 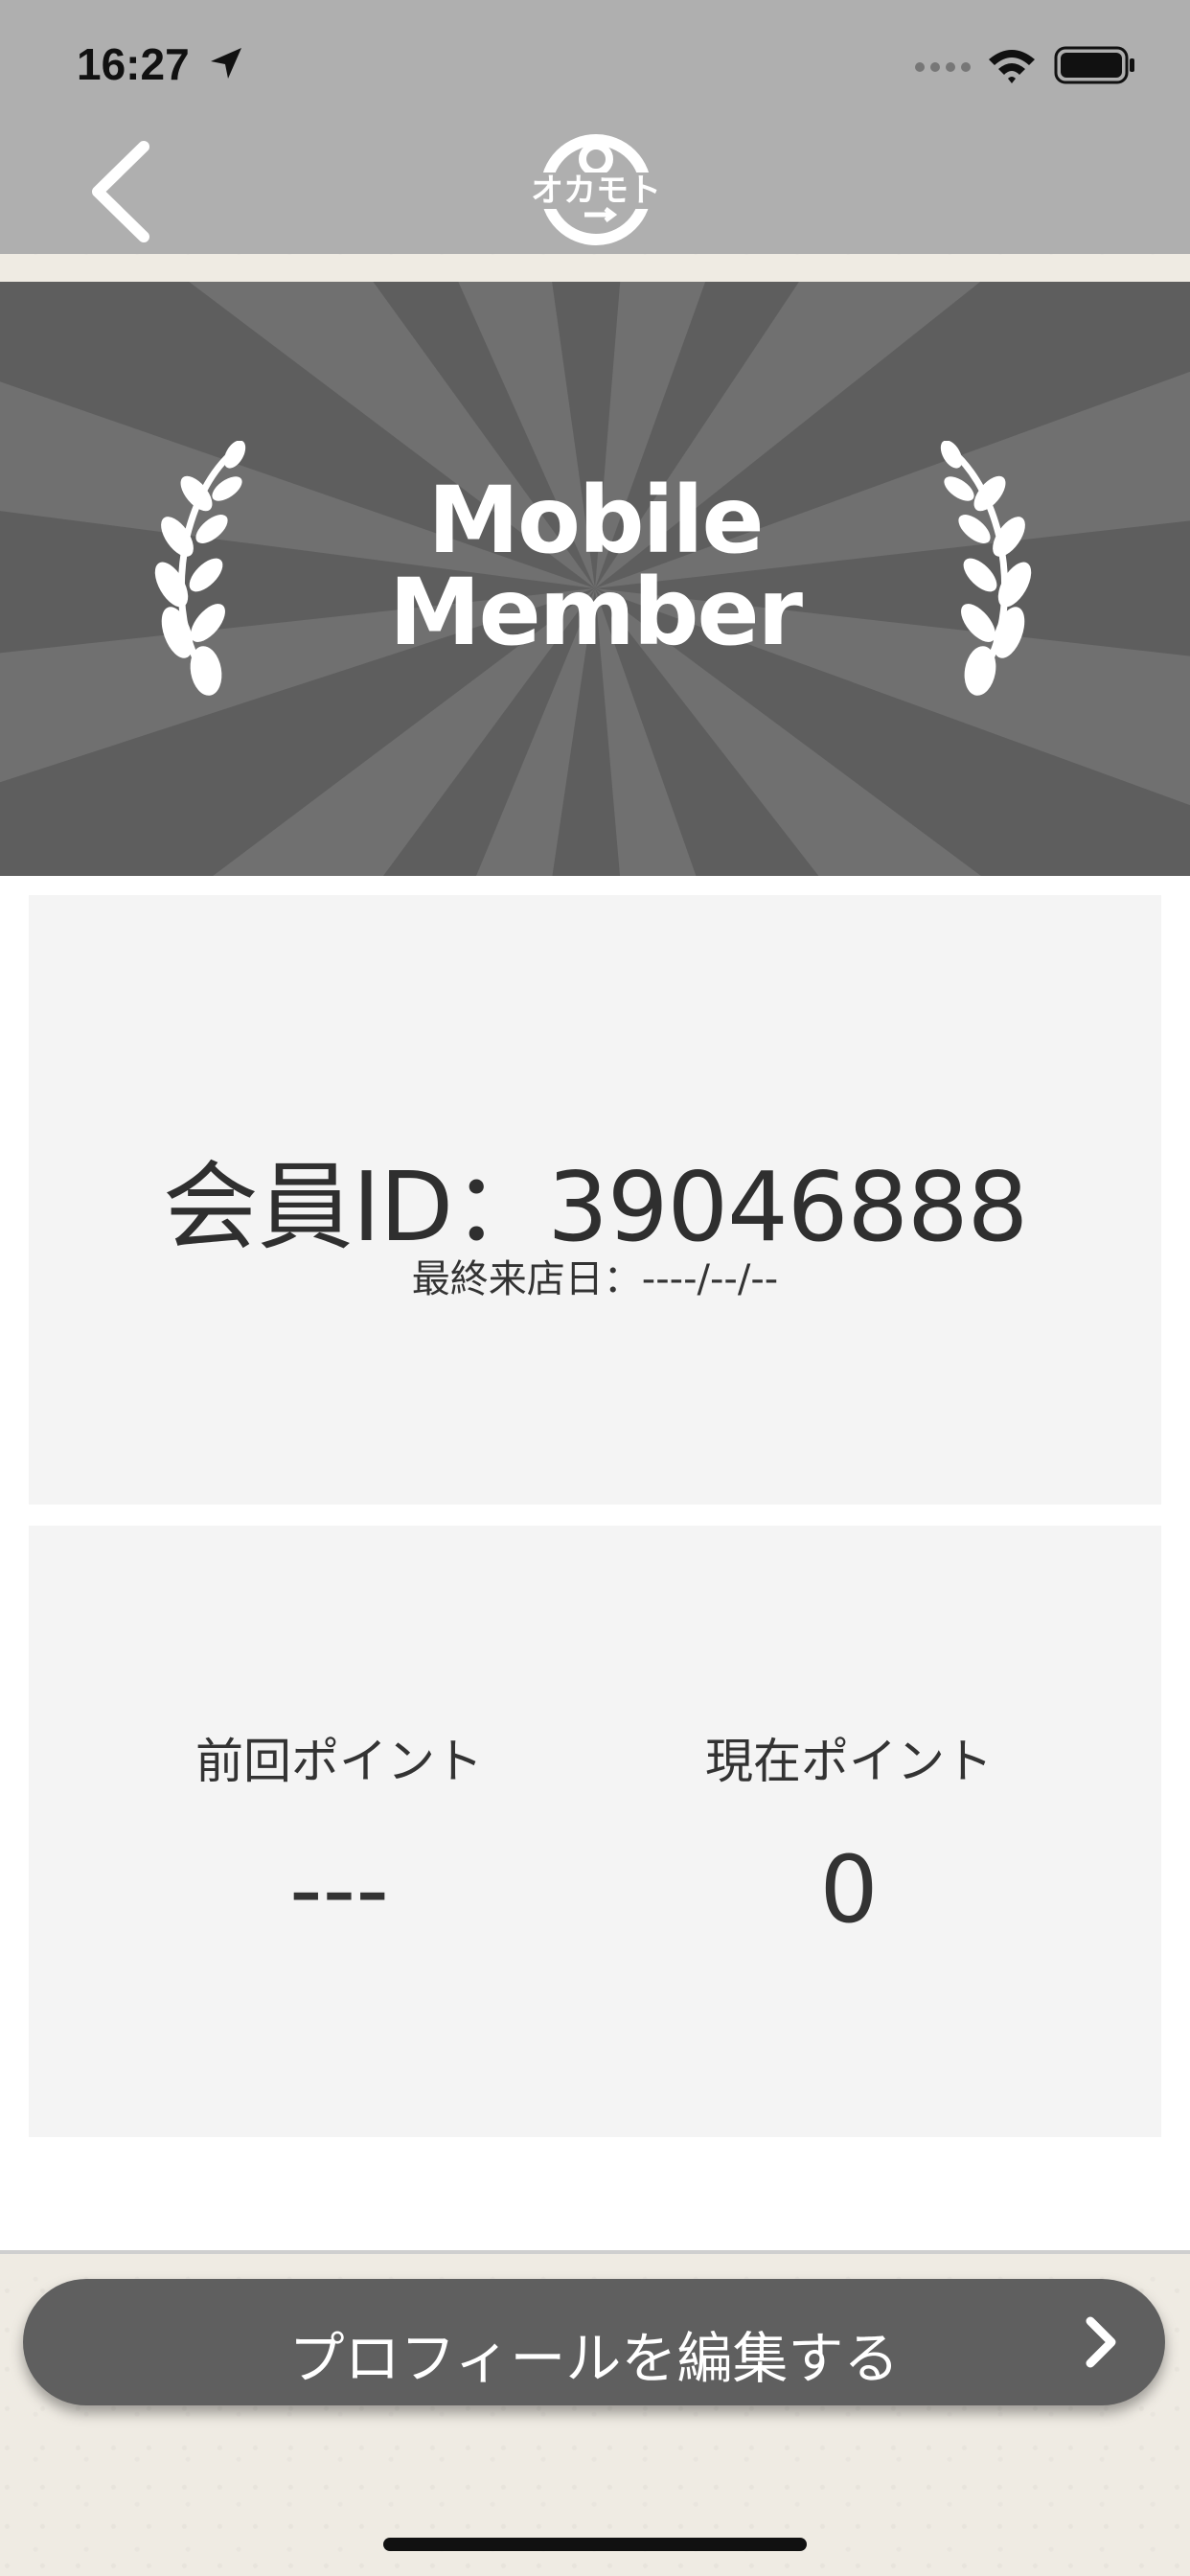 I want to click on hero-title: Mobile Member, so click(x=595, y=566).